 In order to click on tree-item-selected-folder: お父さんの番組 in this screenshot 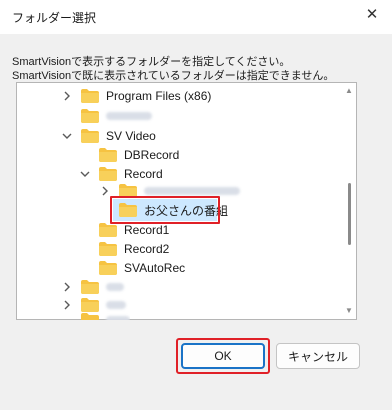, I will do `click(164, 210)`.